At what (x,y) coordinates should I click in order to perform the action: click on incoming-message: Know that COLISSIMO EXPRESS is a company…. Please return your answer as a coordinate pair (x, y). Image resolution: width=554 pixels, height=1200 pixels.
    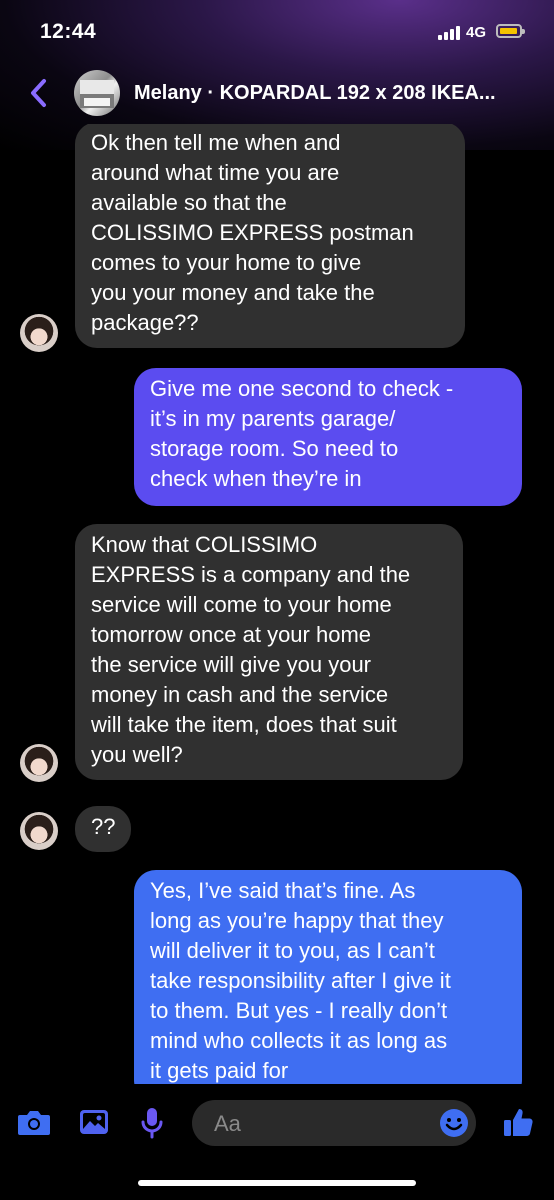
    Looking at the image, I should click on (269, 652).